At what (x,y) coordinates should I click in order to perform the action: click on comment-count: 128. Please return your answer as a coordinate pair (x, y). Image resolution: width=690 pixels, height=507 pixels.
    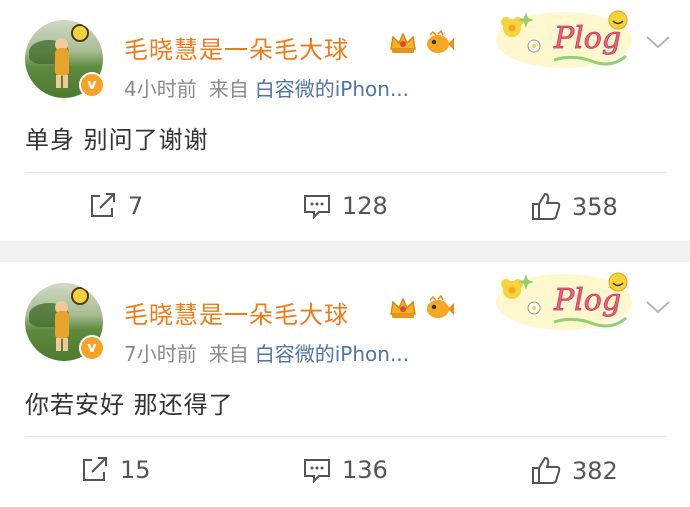
    Looking at the image, I should click on (365, 206).